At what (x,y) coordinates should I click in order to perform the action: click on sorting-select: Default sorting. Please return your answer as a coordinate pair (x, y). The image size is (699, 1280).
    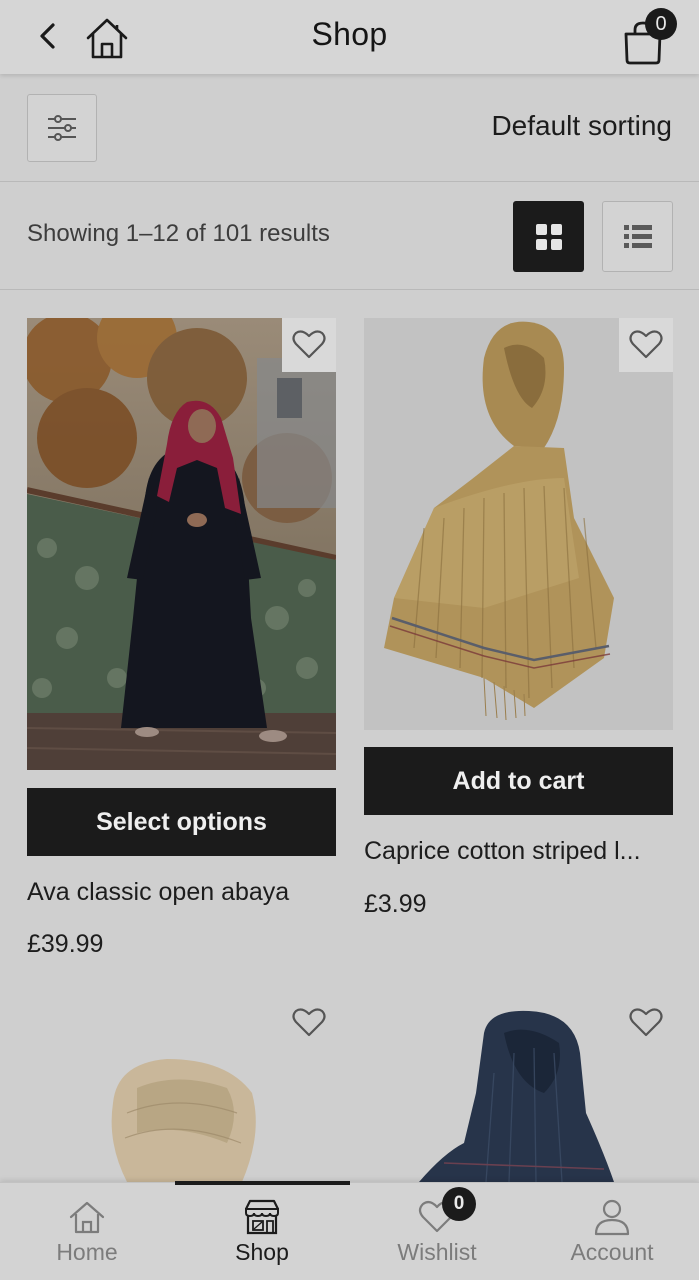
    Looking at the image, I should click on (581, 126).